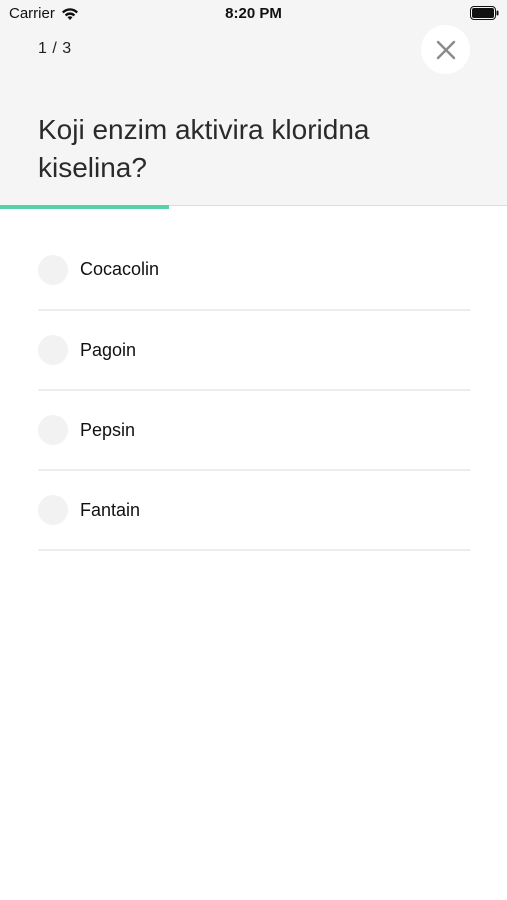 Image resolution: width=507 pixels, height=900 pixels. Describe the element at coordinates (254, 270) in the screenshot. I see `answer-option-1: Cocacolin` at that location.